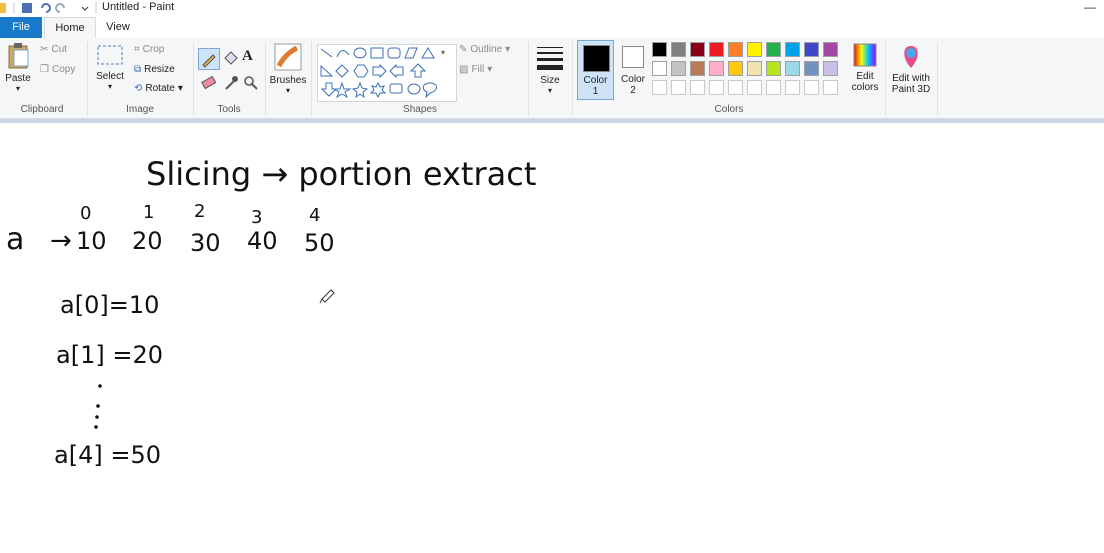 This screenshot has width=1104, height=553. What do you see at coordinates (387, 73) in the screenshot?
I see `shapes-gallery` at bounding box center [387, 73].